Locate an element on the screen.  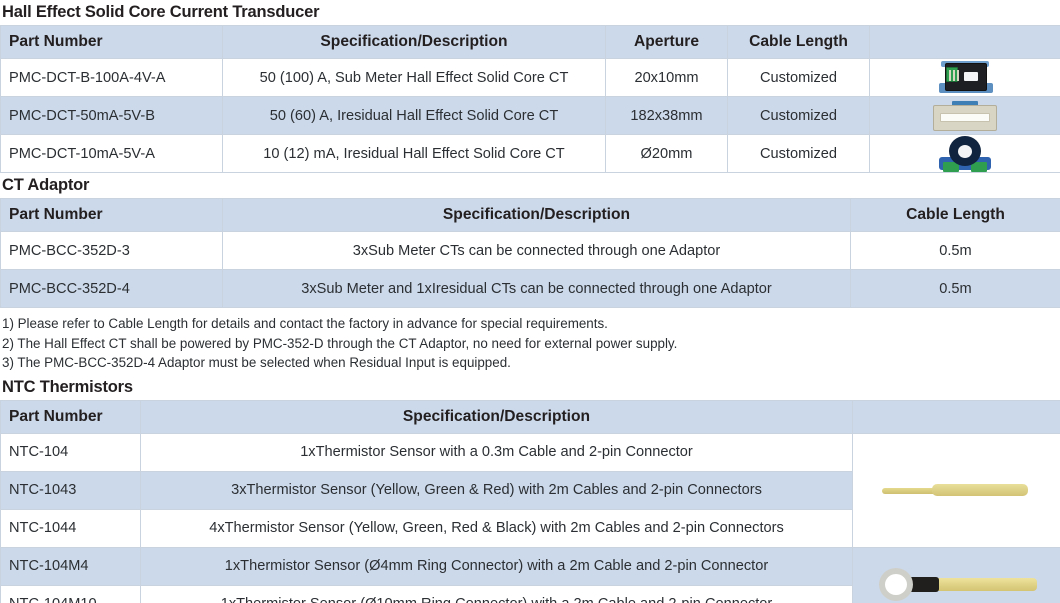
table-header-row: Part Number Specification/Description is located at coordinates (530, 416).